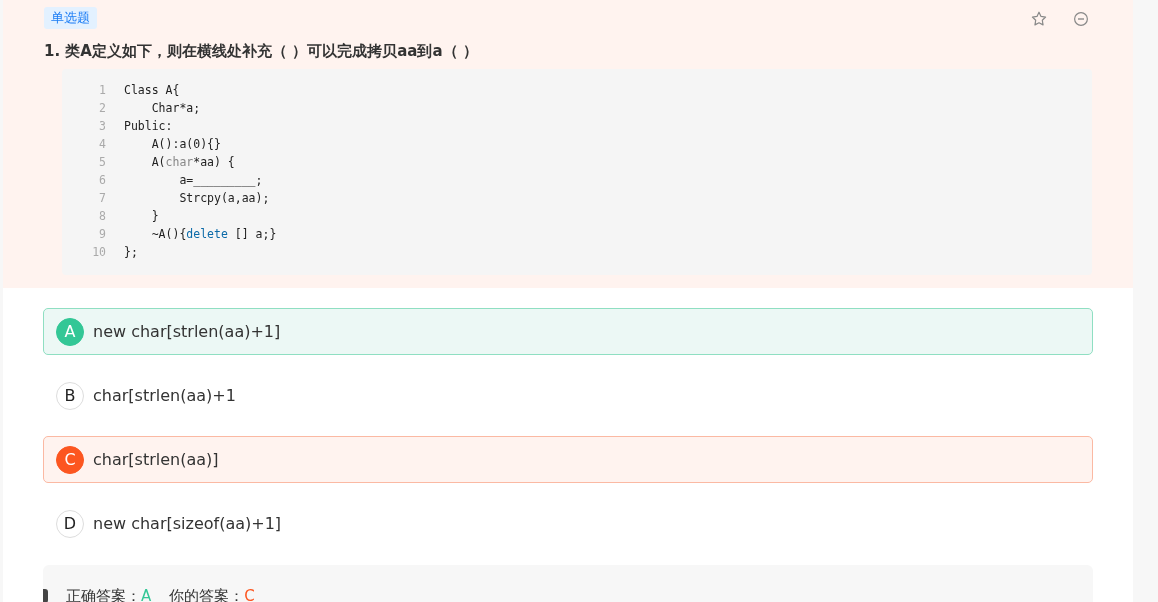 Image resolution: width=1158 pixels, height=602 pixels. What do you see at coordinates (1081, 19) in the screenshot?
I see `minus-circle-icon` at bounding box center [1081, 19].